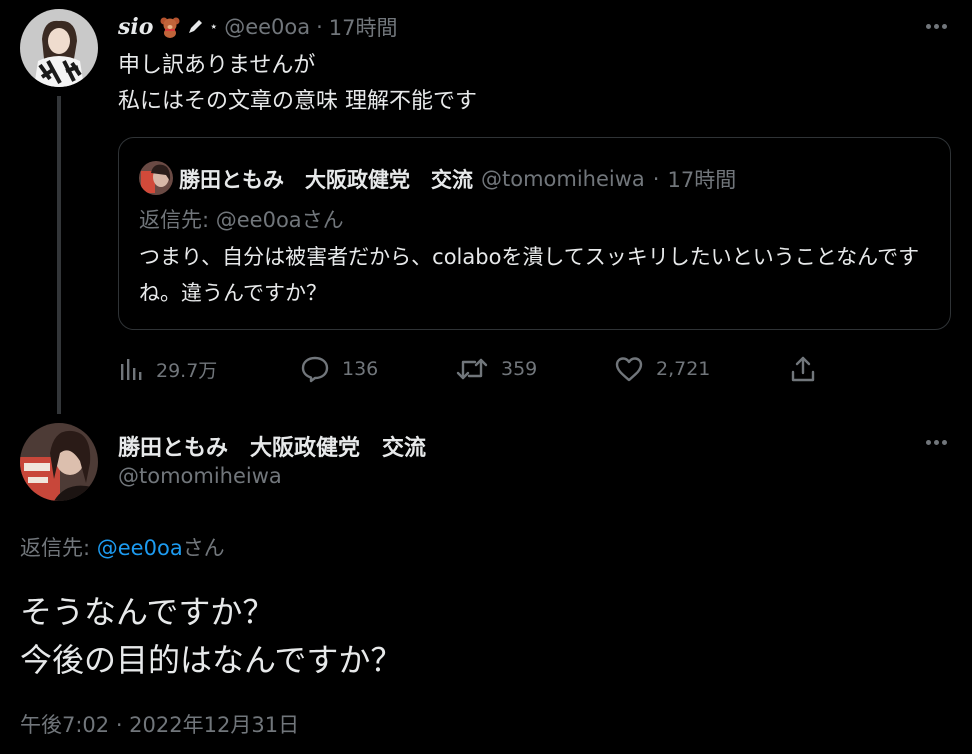 The image size is (972, 754). Describe the element at coordinates (147, 612) in the screenshot. I see `tweet-text-line: そうなんですか？` at that location.